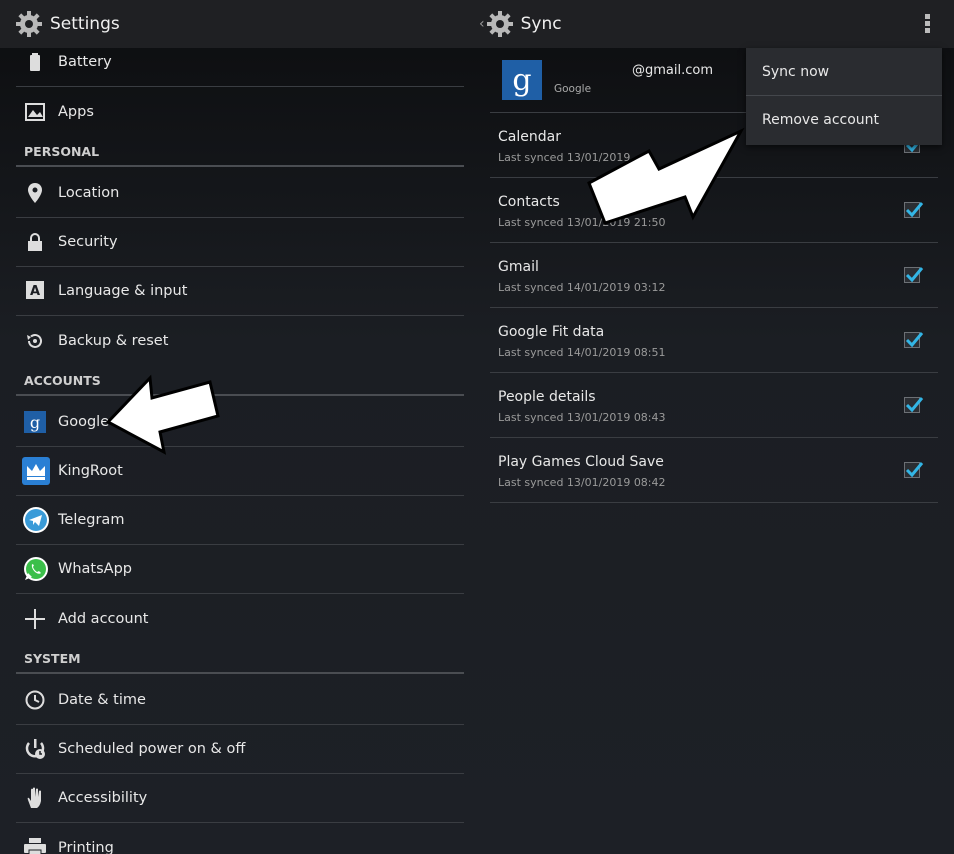 The image size is (954, 854). Describe the element at coordinates (240, 62) in the screenshot. I see `settings-item-battery: Battery` at that location.